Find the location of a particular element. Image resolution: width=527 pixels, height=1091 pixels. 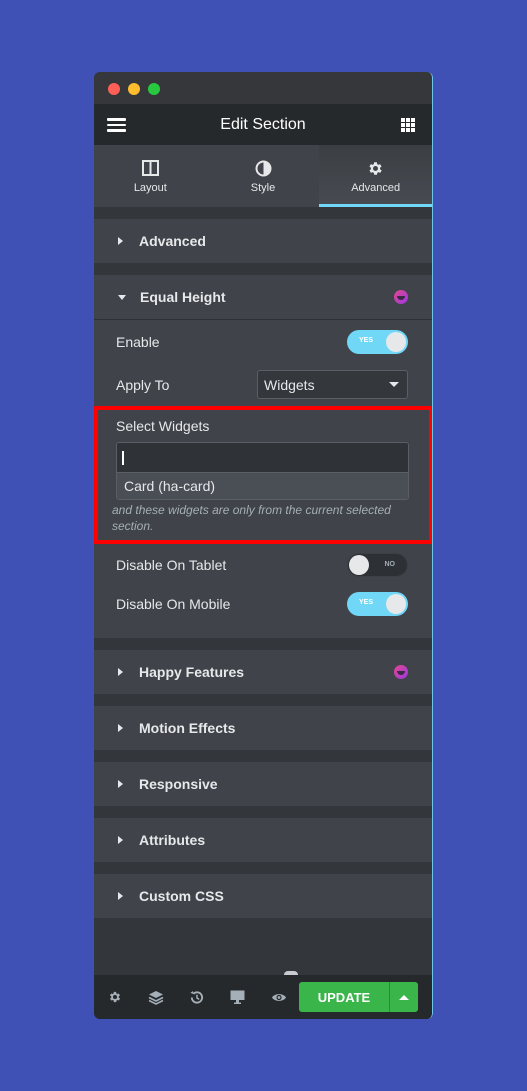

update-options-button is located at coordinates (403, 997).